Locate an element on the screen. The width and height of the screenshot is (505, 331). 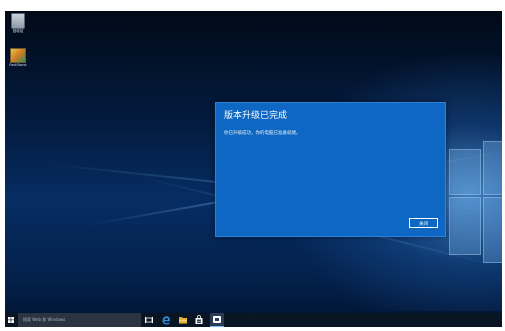
active-app-button is located at coordinates (217, 320).